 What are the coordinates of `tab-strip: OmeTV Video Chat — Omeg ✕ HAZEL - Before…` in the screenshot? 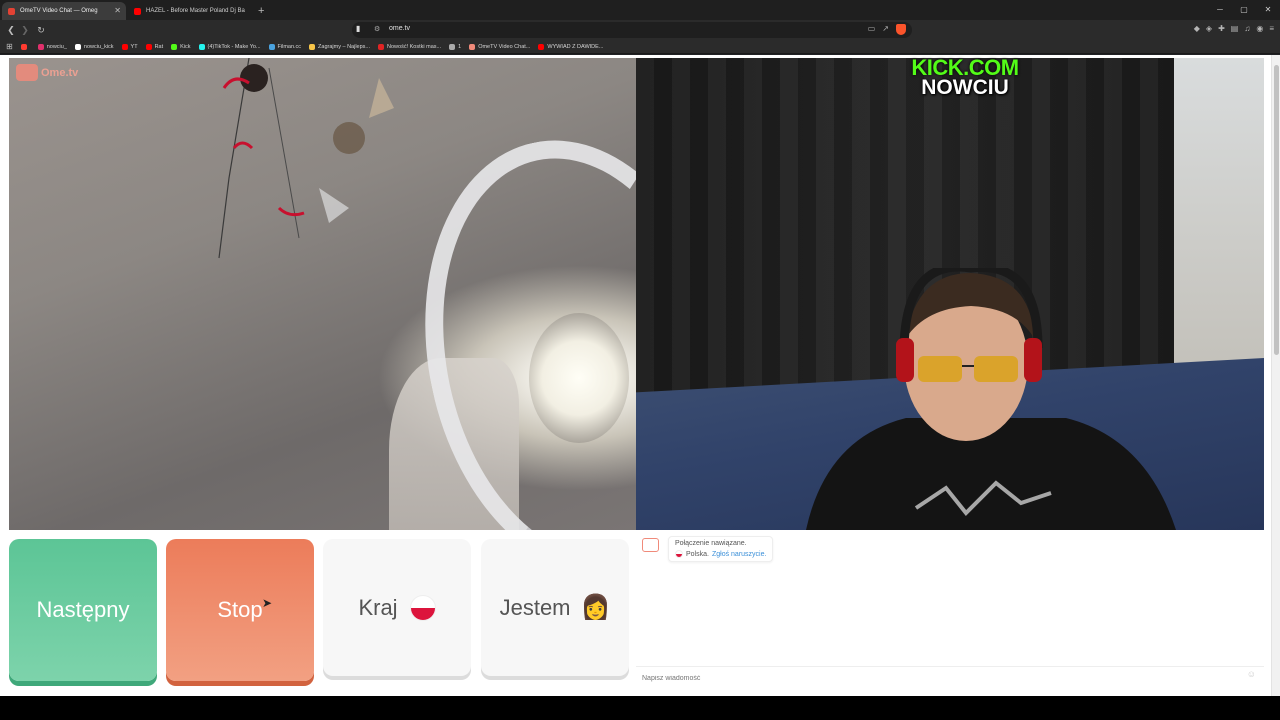 It's located at (640, 10).